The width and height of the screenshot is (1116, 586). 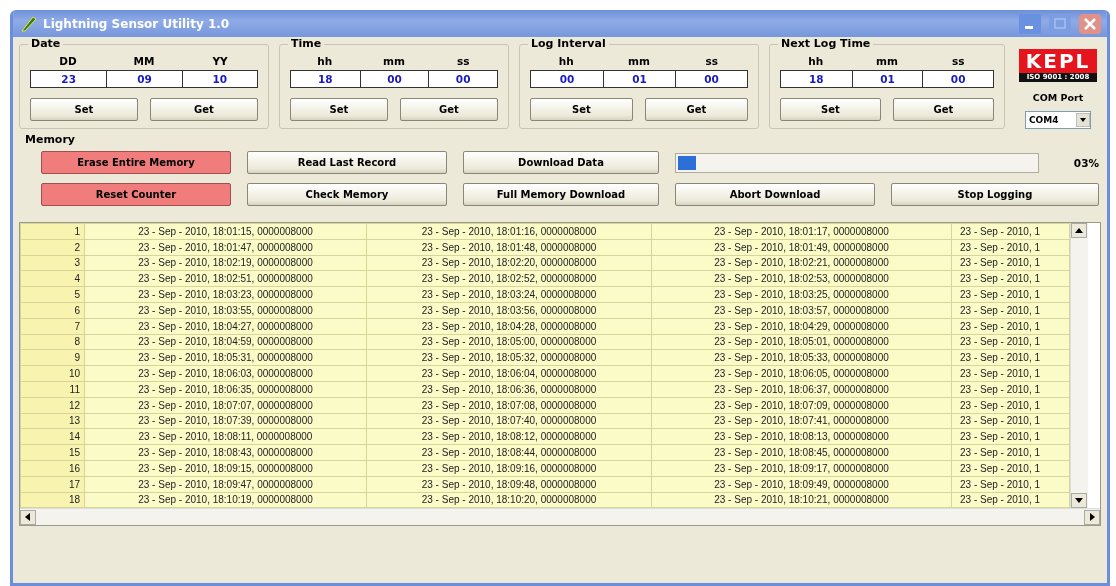 I want to click on table-cell: 23 - Sep - 2010, 18:01:16, 0000008000, so click(x=509, y=231).